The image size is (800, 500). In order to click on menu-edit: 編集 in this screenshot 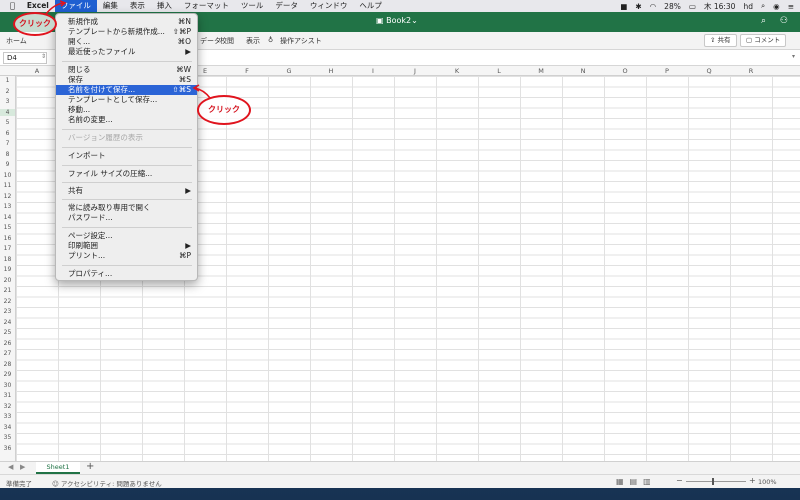, I will do `click(110, 6)`.